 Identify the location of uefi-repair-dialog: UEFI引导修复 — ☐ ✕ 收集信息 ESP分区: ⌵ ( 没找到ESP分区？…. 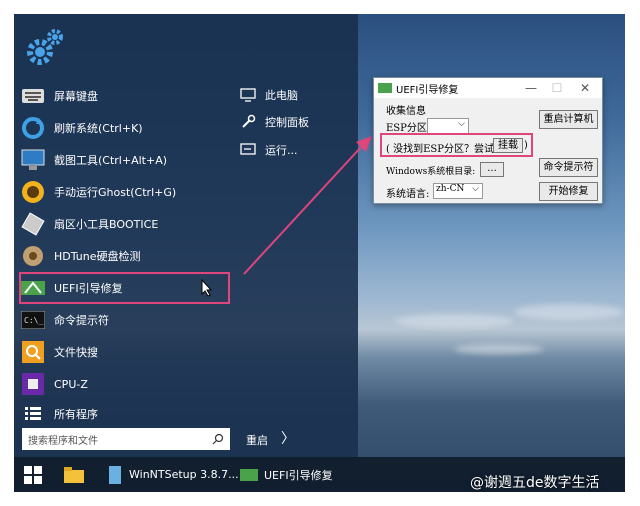
(488, 140).